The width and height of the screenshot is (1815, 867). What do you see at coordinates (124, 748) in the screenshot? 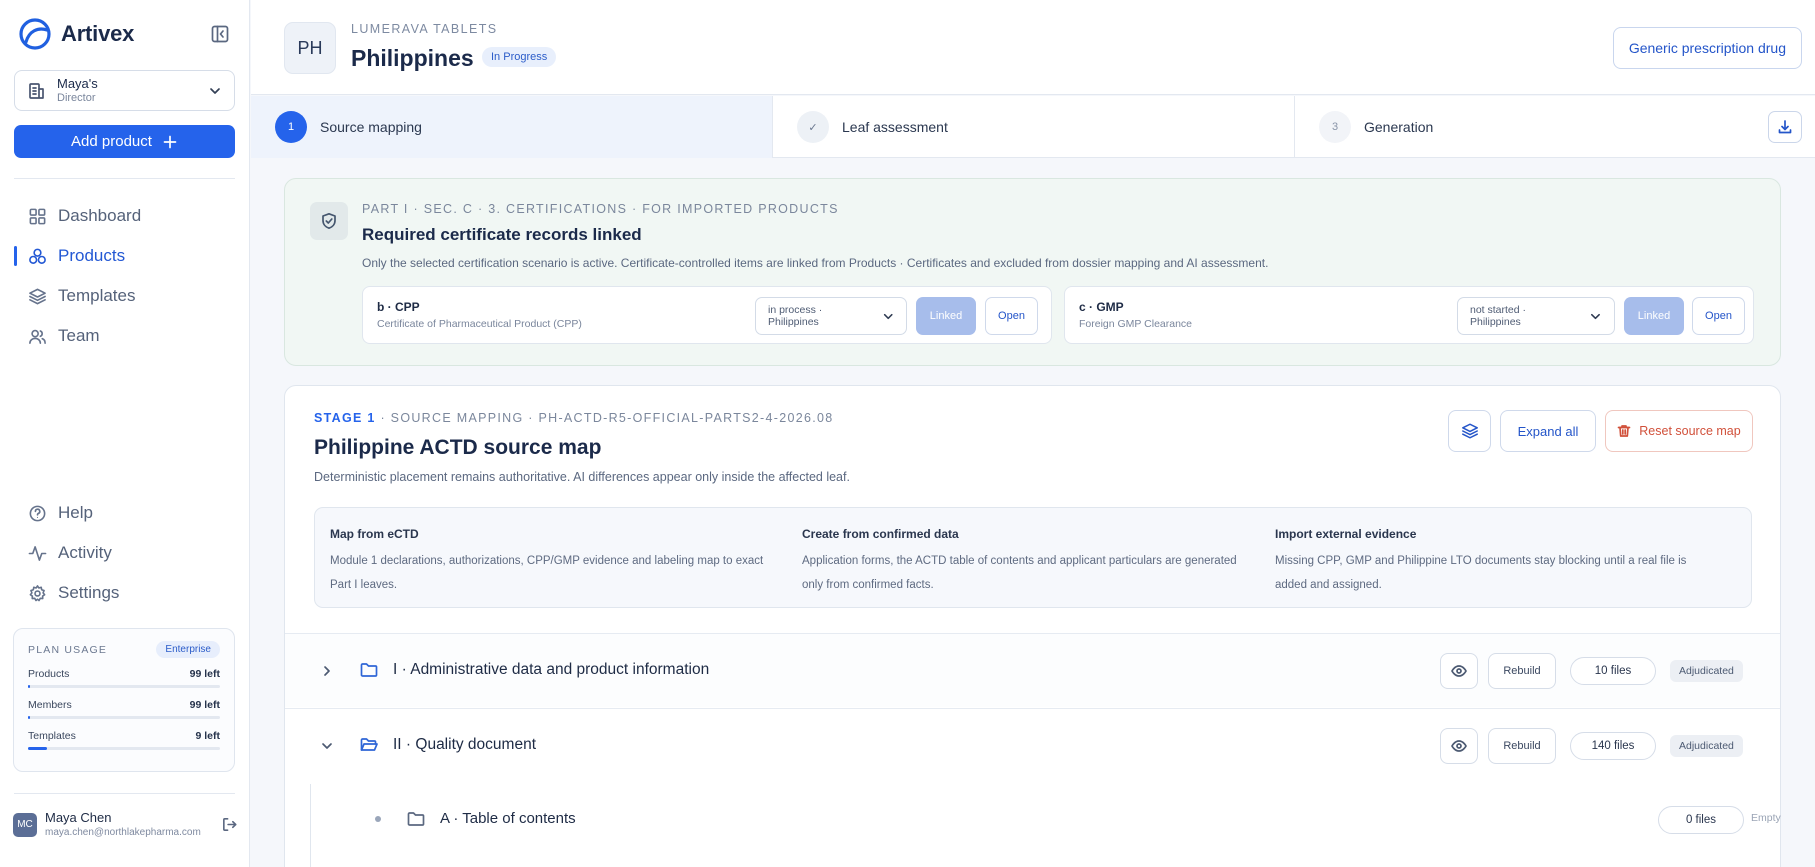
I see `usage-bar` at bounding box center [124, 748].